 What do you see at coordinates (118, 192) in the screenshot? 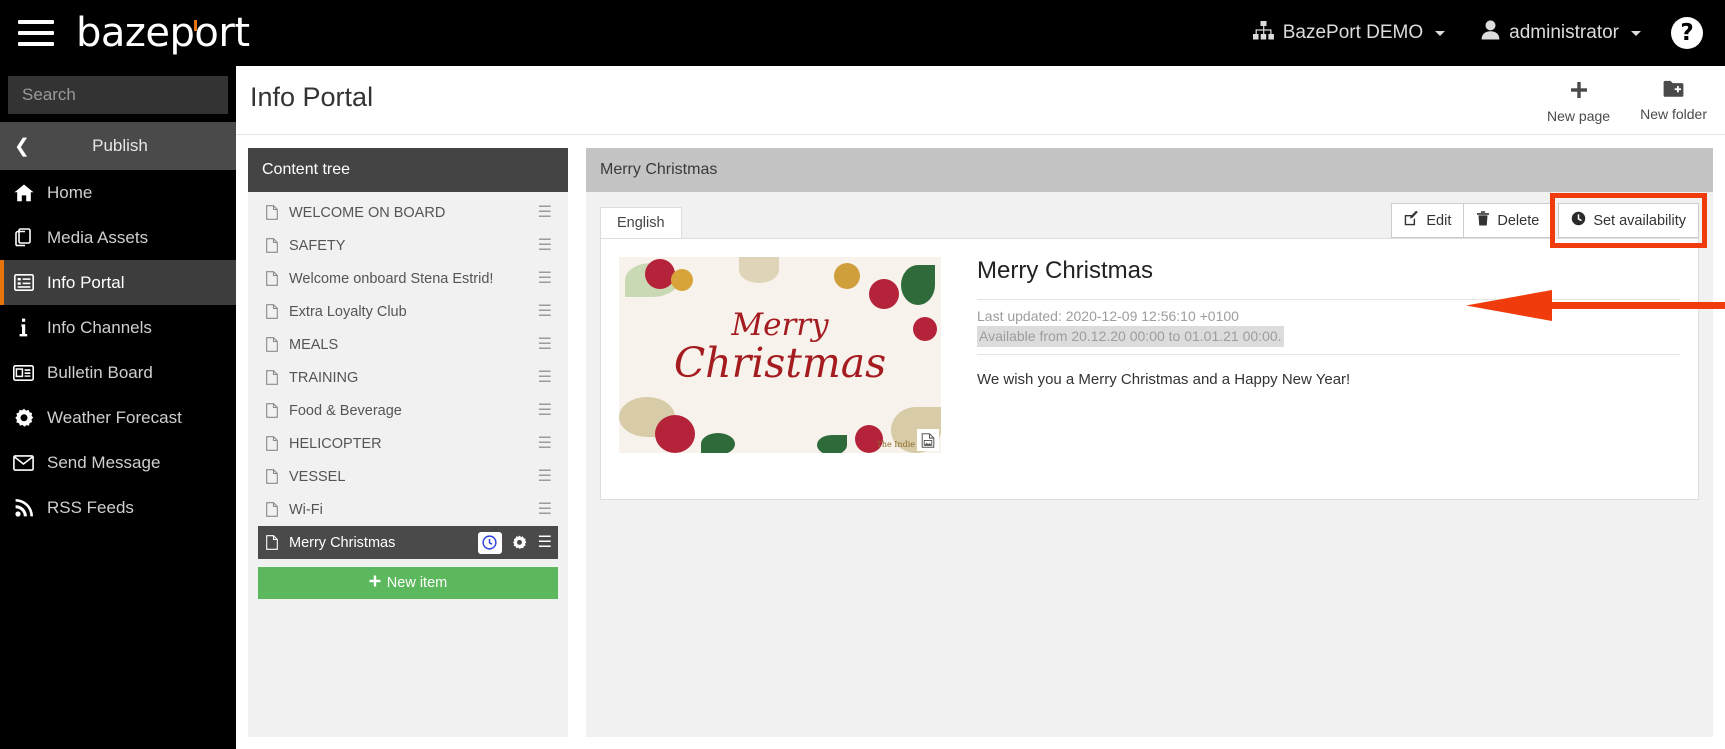
I see `sidebar-item-home: Home` at bounding box center [118, 192].